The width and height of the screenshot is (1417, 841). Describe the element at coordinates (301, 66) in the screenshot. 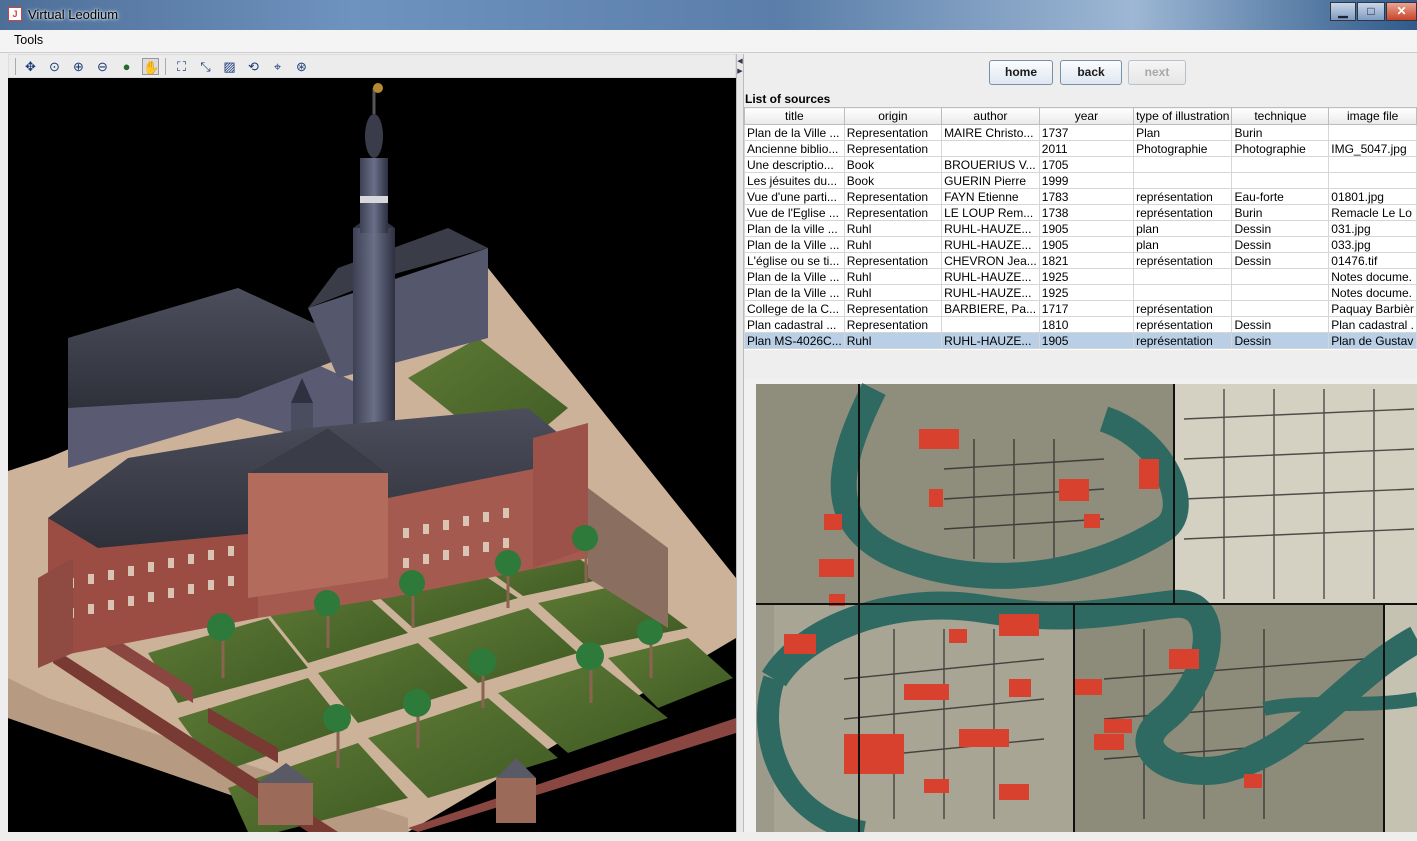

I see `center-icon: ⊛` at that location.